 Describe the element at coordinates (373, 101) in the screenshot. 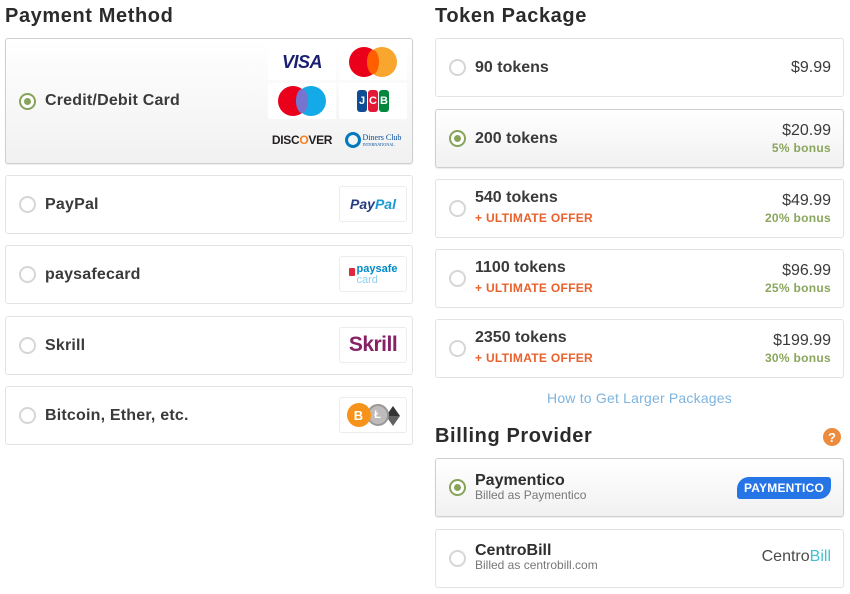

I see `jcb-logo: J C B` at that location.